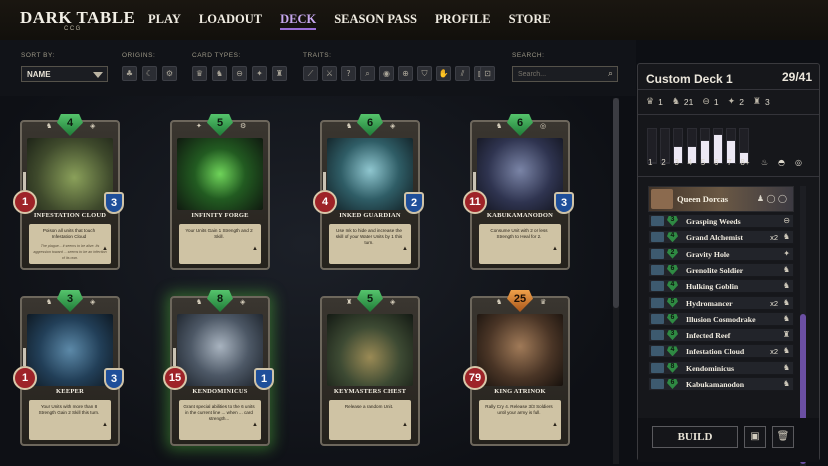 This screenshot has width=828, height=466. I want to click on card-defense-shield: 2, so click(414, 203).